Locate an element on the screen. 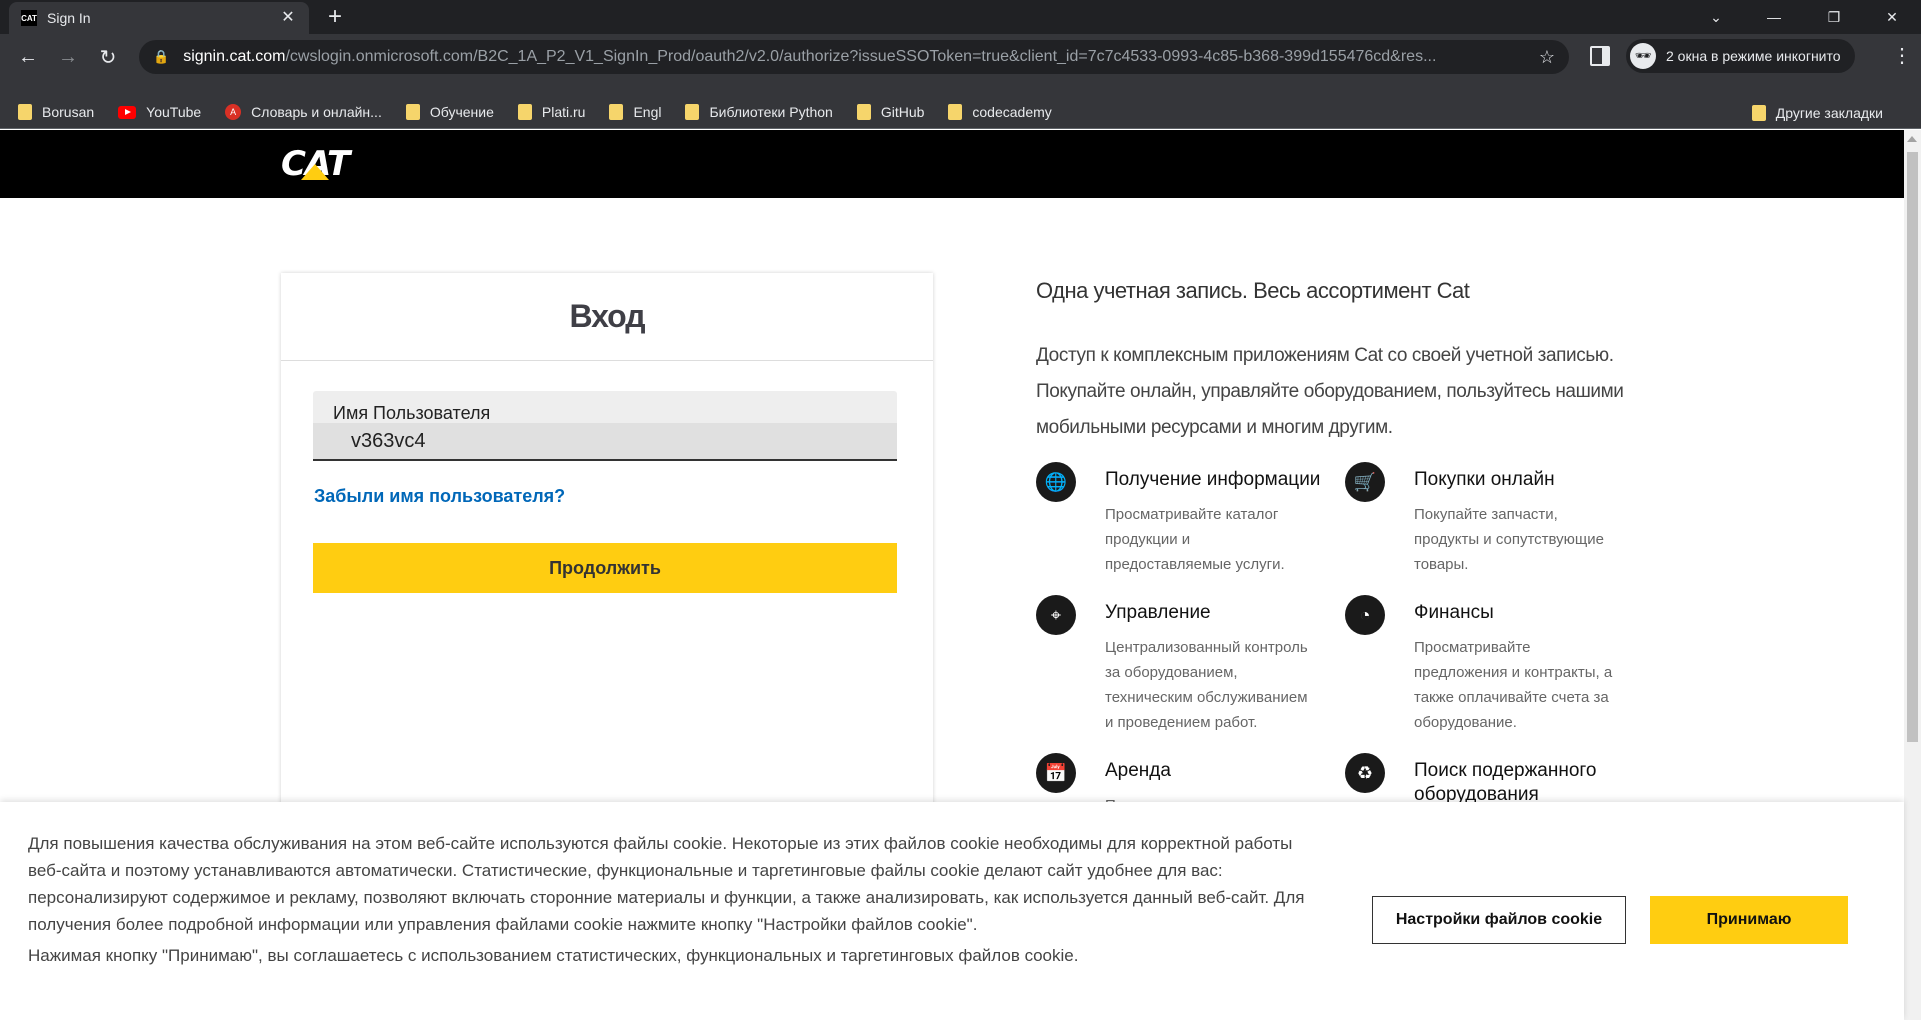  page-scrollbar is located at coordinates (1912, 575).